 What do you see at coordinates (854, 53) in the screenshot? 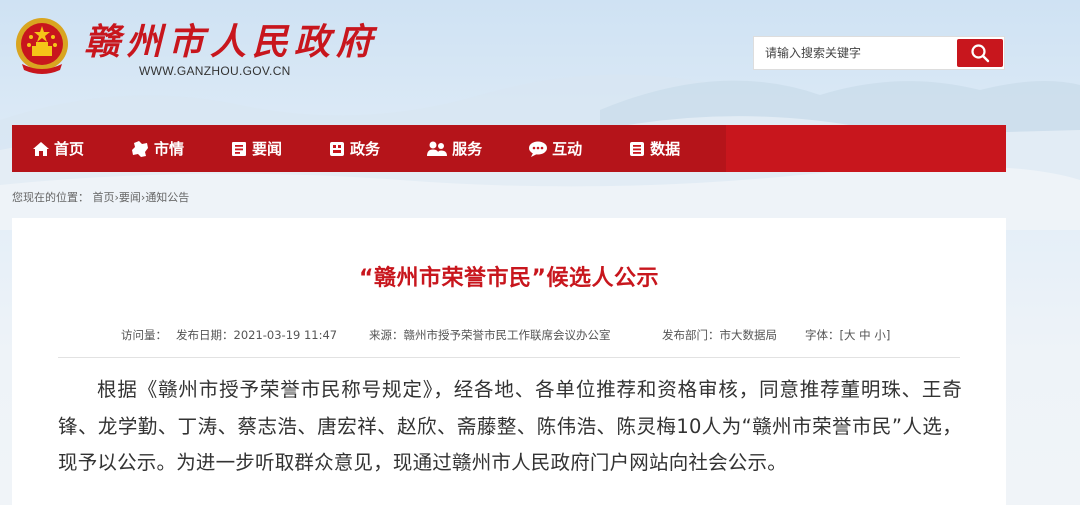
I see `search-input` at bounding box center [854, 53].